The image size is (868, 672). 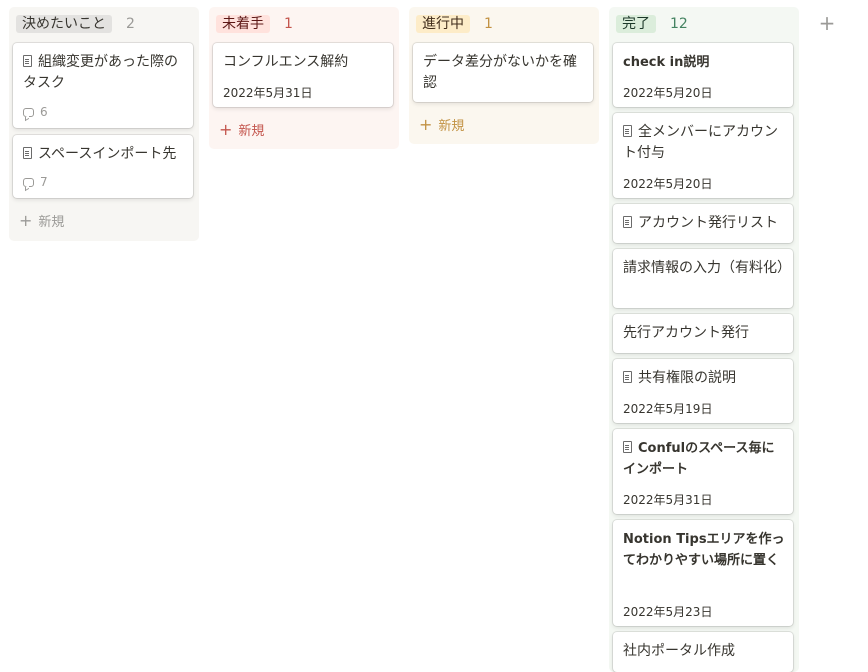 What do you see at coordinates (666, 62) in the screenshot?
I see `card-title: check in説明` at bounding box center [666, 62].